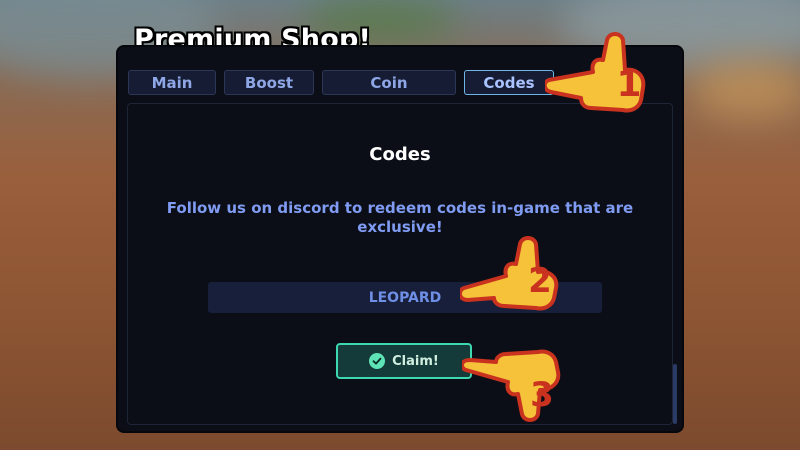 The height and width of the screenshot is (450, 800). I want to click on claim-label: Claim!, so click(415, 361).